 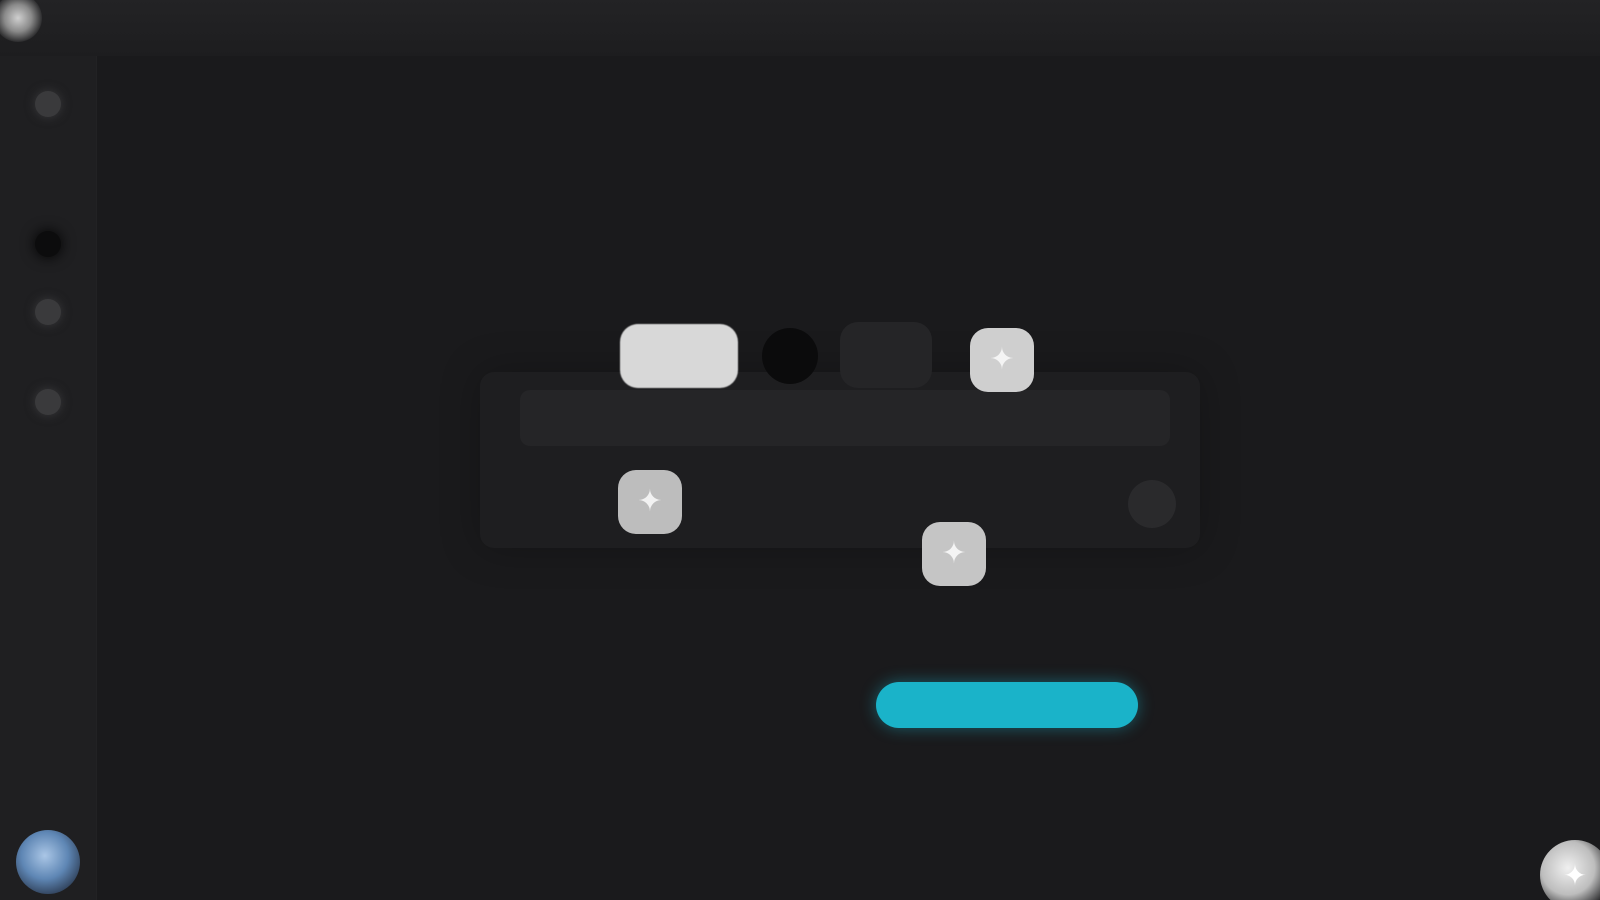 I want to click on grid-icon, so click(x=48, y=244).